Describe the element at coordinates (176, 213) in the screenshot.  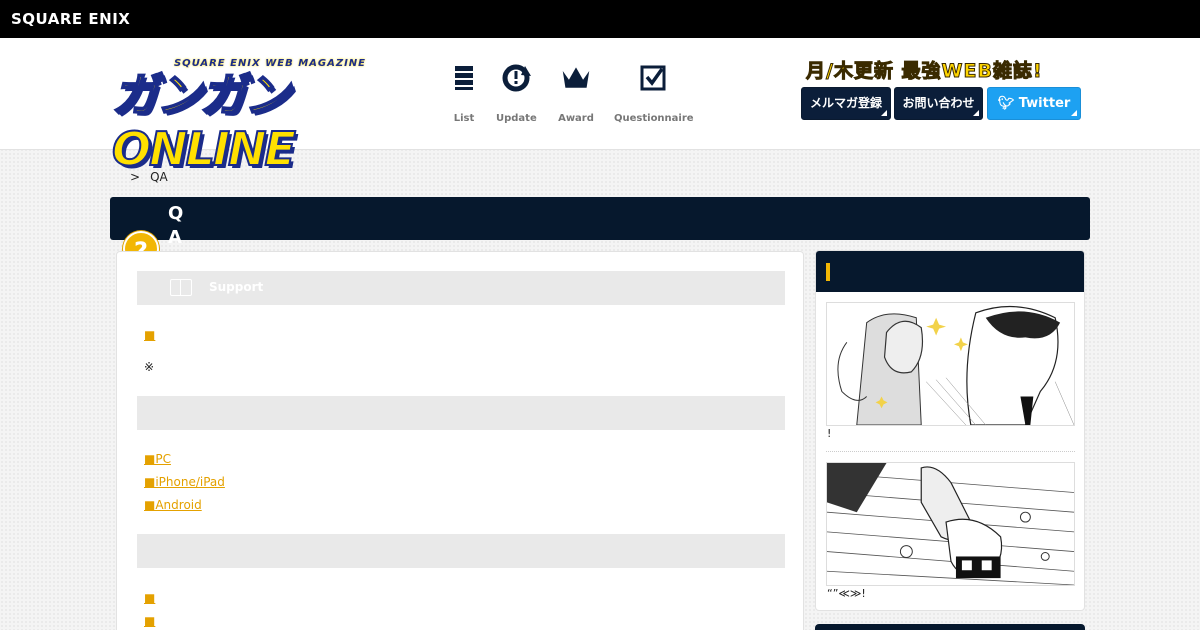
I see `page-title-q: Q` at that location.